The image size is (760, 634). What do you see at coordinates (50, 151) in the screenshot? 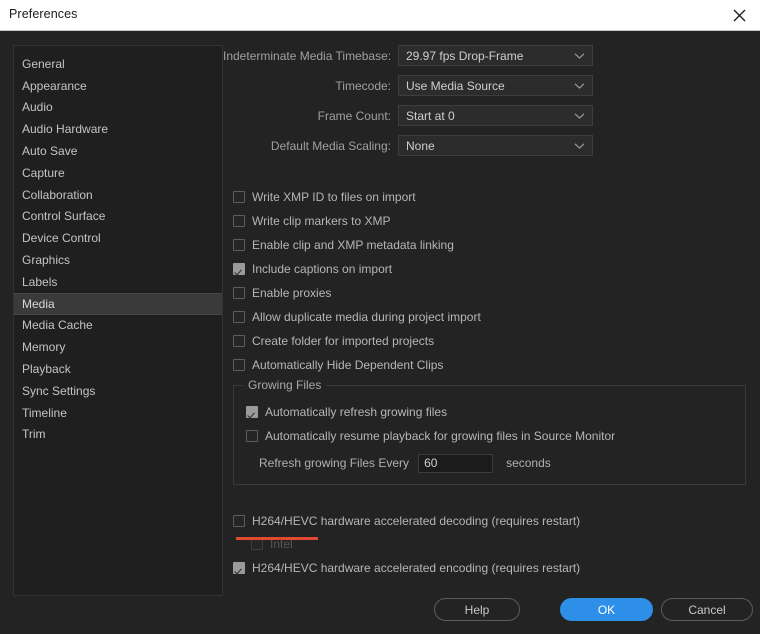
I see `sidebar-item-label: Auto Save` at bounding box center [50, 151].